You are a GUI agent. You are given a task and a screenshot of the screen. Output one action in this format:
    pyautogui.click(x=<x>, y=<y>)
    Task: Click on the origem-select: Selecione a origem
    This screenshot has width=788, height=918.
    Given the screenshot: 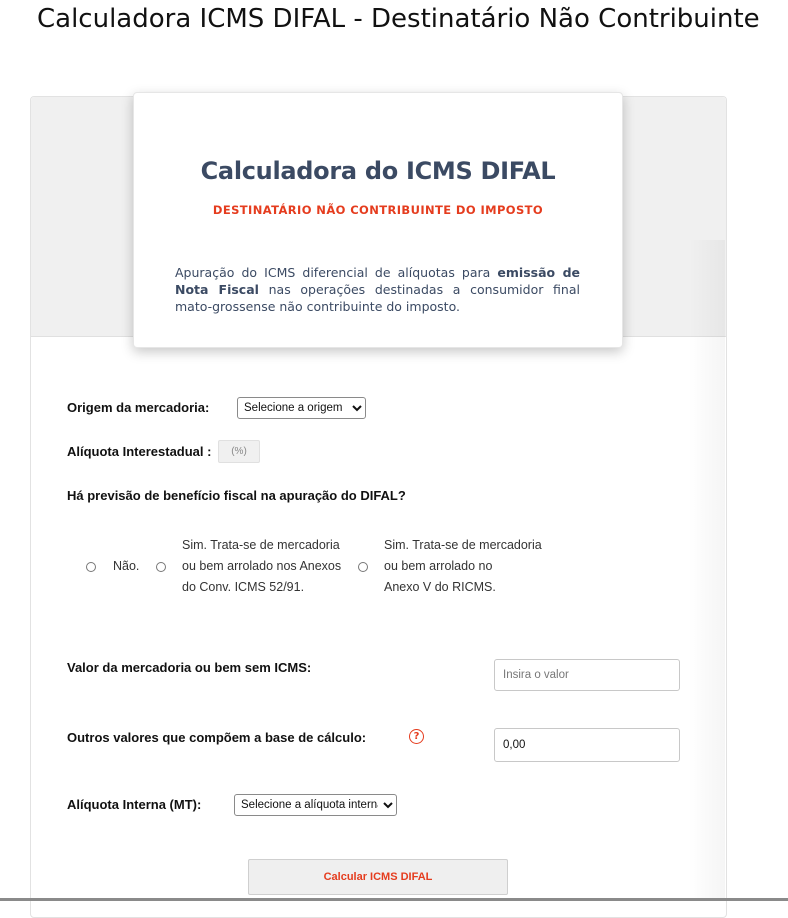 What is the action you would take?
    pyautogui.click(x=301, y=408)
    